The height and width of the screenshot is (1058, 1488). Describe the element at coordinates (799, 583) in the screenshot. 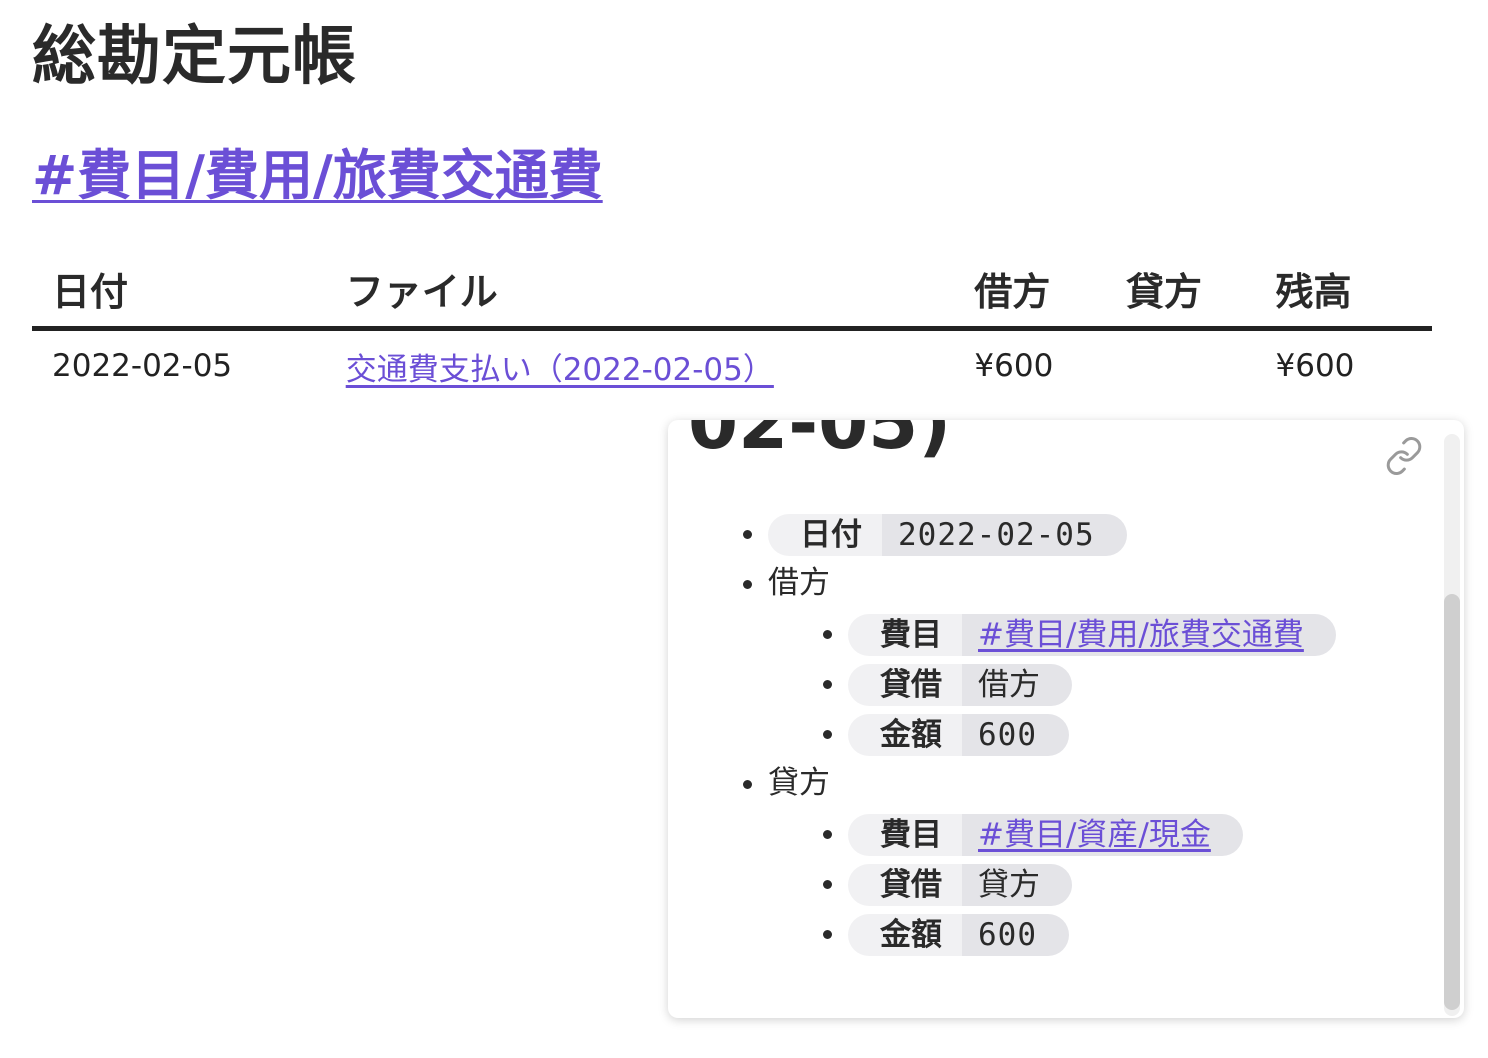

I see `debit-label: 借方` at that location.